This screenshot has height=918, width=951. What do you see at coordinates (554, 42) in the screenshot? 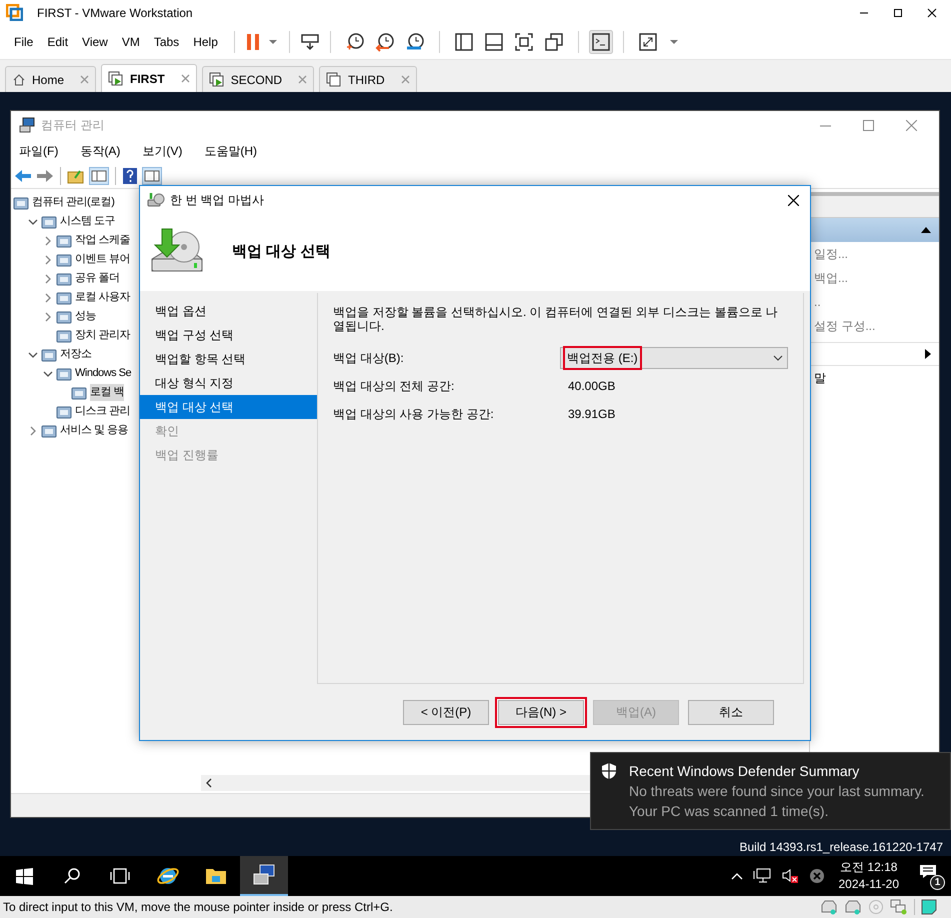
I see `unity-icon` at bounding box center [554, 42].